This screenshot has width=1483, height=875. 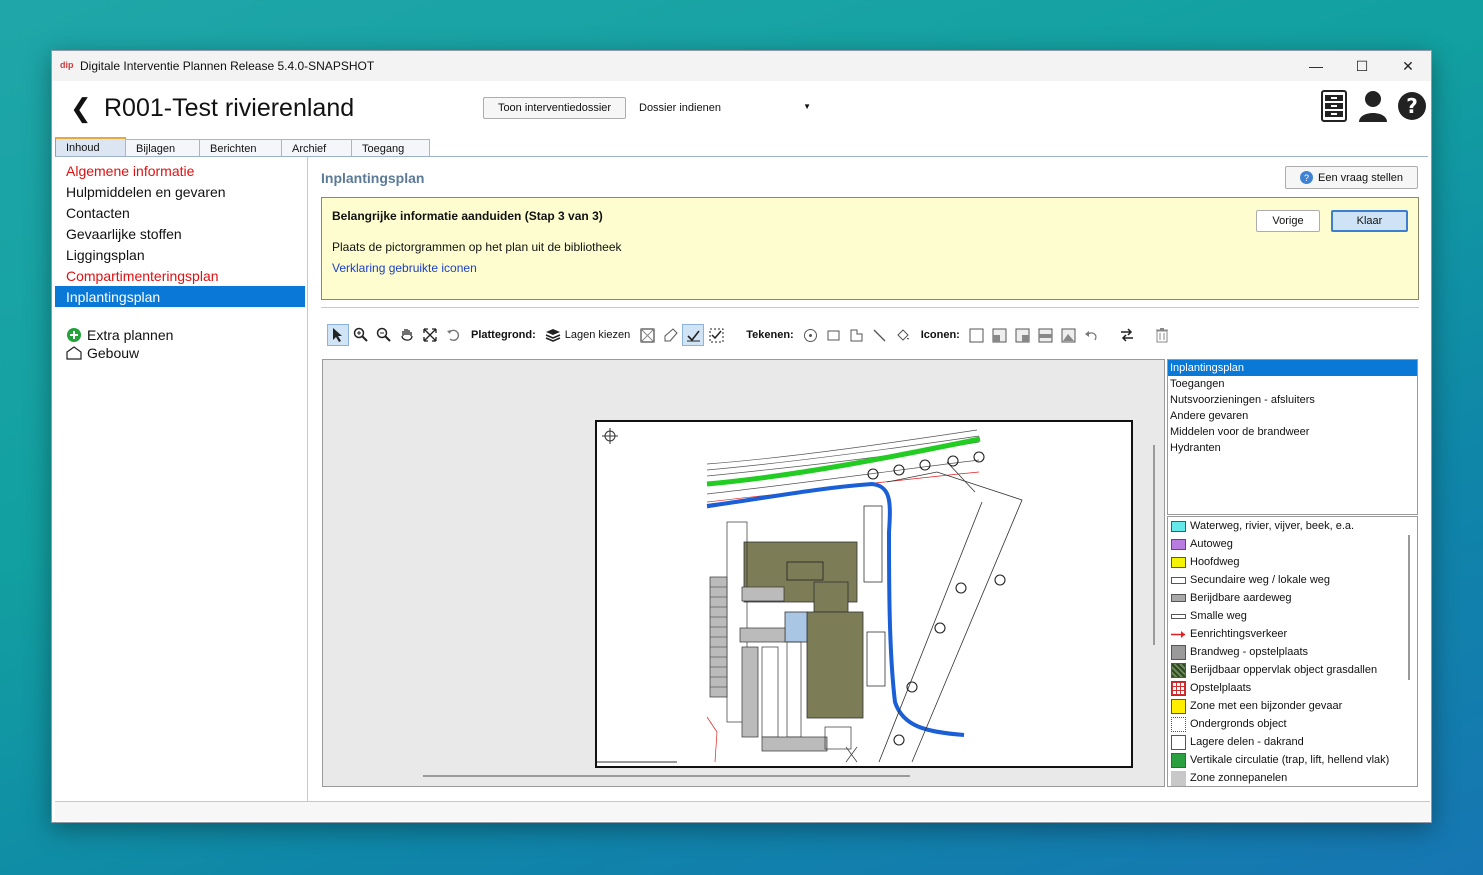 I want to click on swap-icon, so click(x=1127, y=335).